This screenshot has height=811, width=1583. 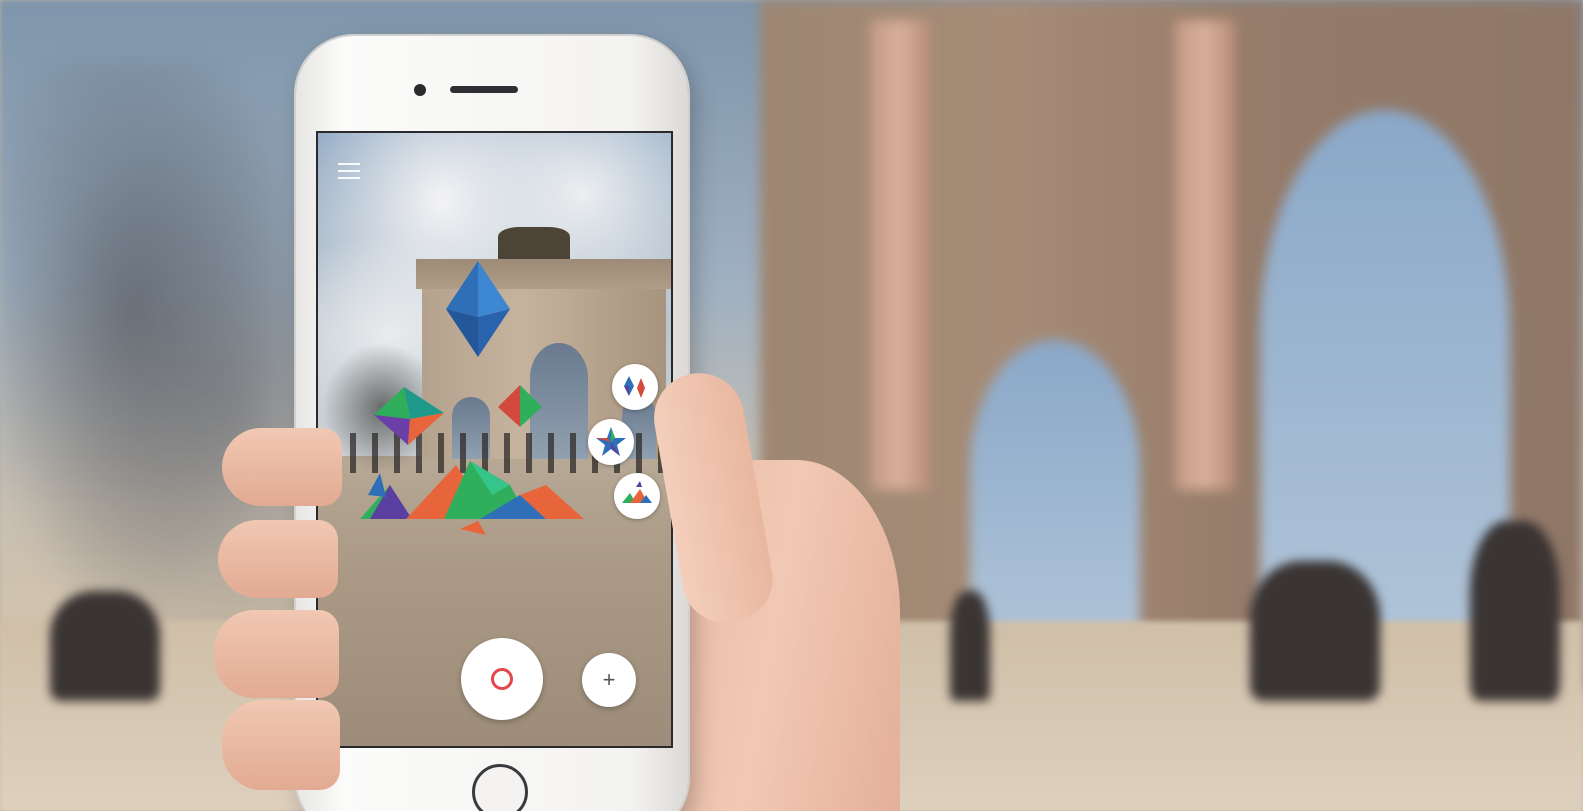 I want to click on front-camera, so click(x=420, y=90).